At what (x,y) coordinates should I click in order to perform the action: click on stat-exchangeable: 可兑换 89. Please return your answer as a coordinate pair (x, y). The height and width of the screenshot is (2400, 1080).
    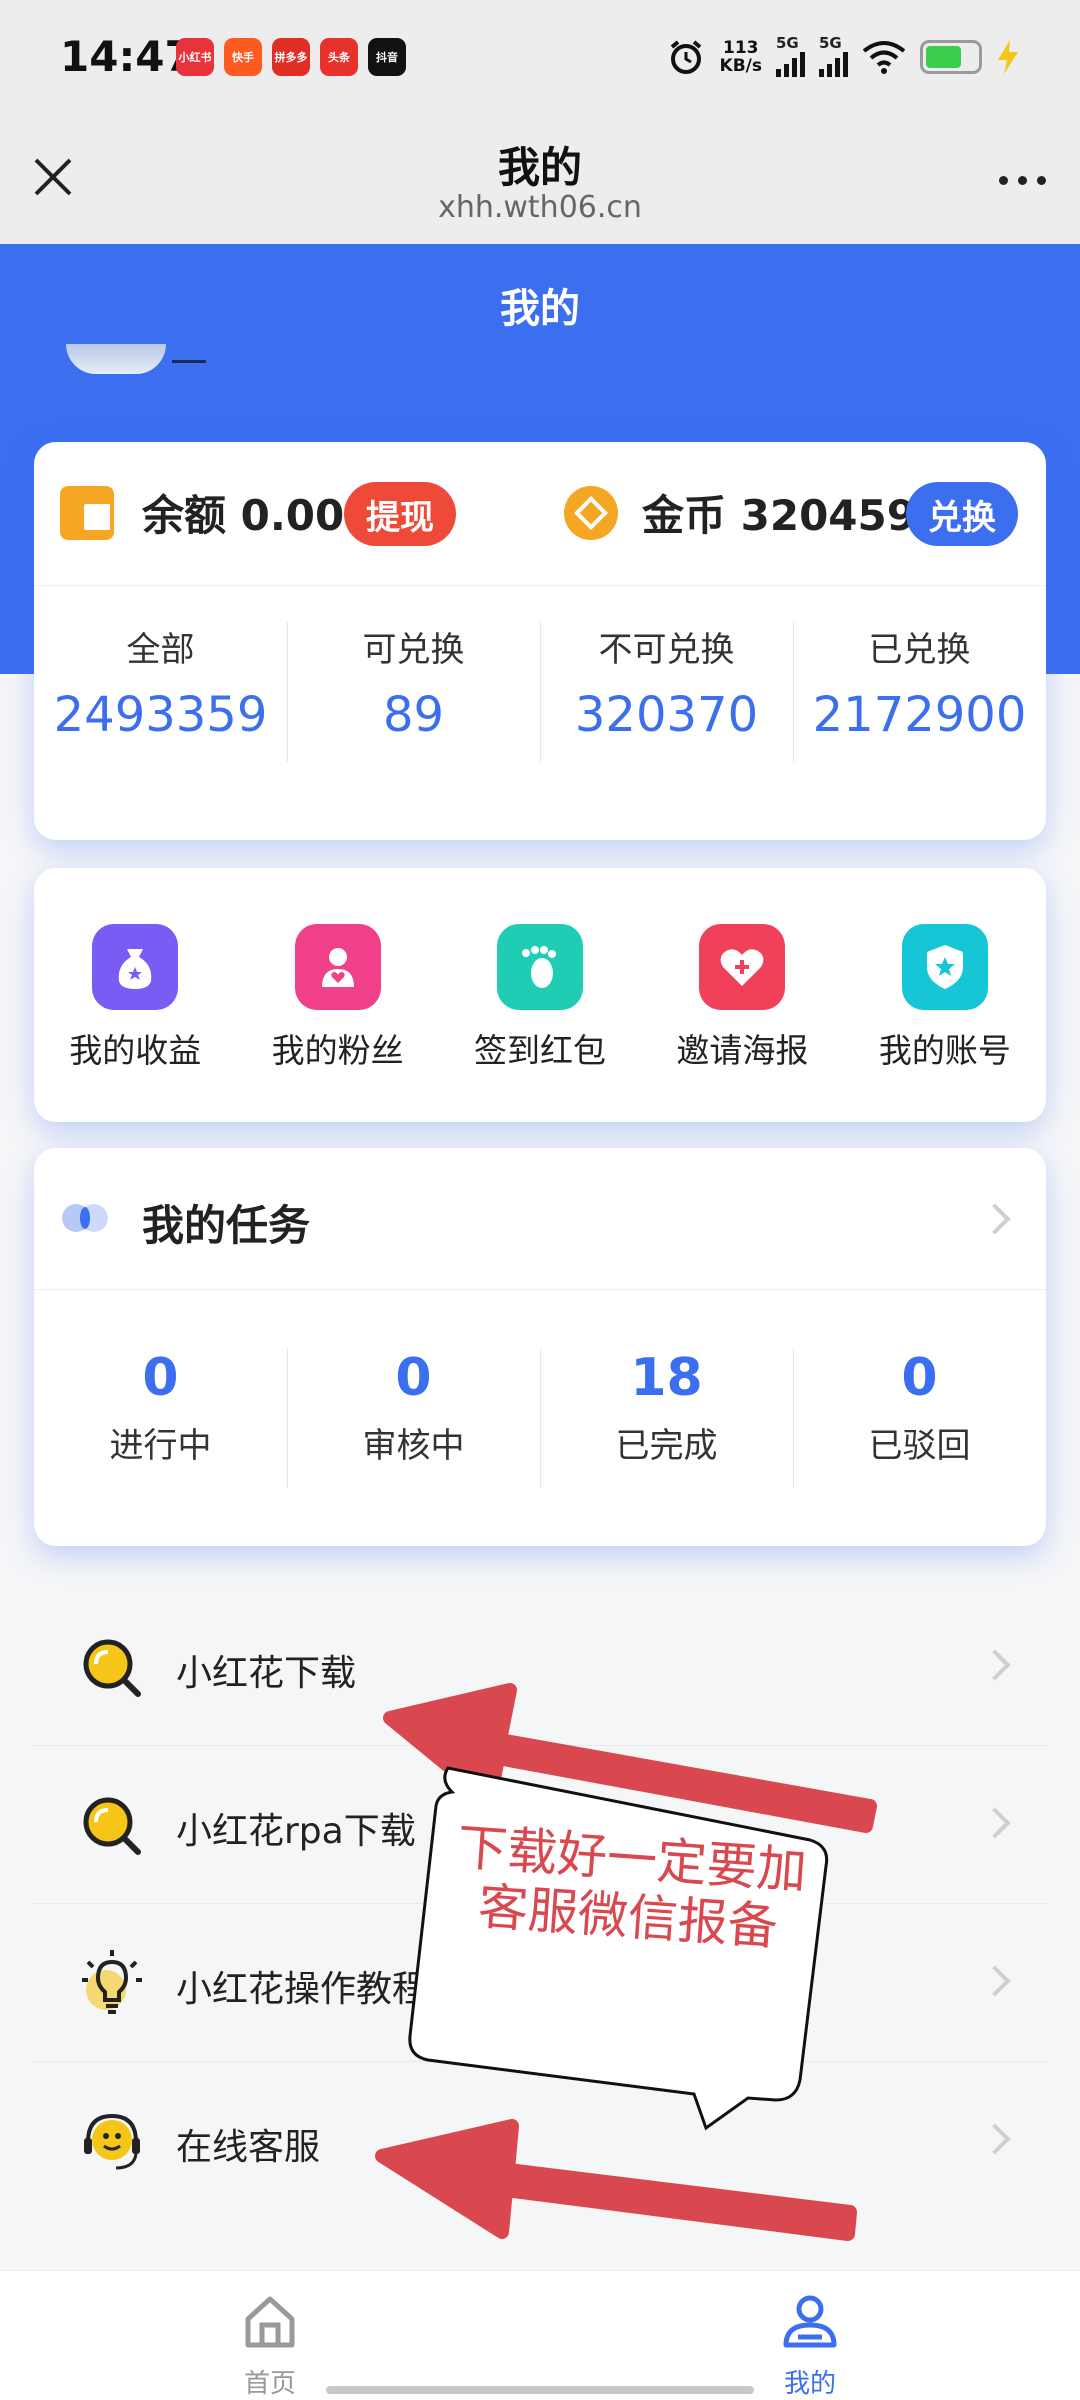
    Looking at the image, I should click on (413, 697).